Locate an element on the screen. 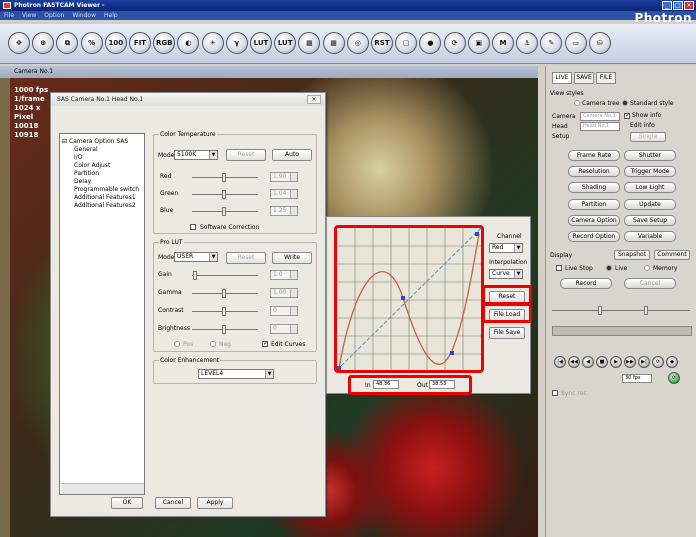 The image size is (696, 537). fit-icon: FIT is located at coordinates (140, 43).